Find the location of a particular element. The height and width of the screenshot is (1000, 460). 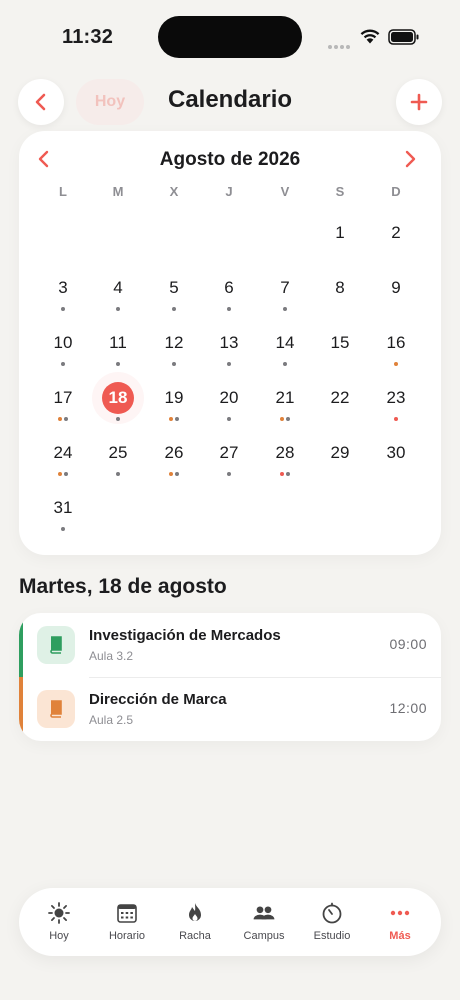

back-button is located at coordinates (41, 102).